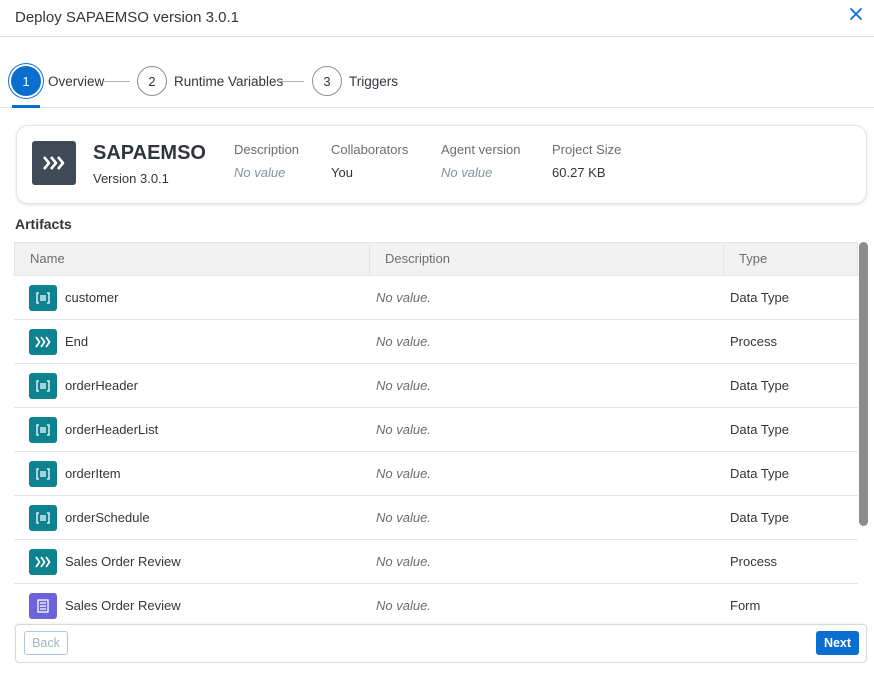  What do you see at coordinates (152, 81) in the screenshot?
I see `step-number: 2` at bounding box center [152, 81].